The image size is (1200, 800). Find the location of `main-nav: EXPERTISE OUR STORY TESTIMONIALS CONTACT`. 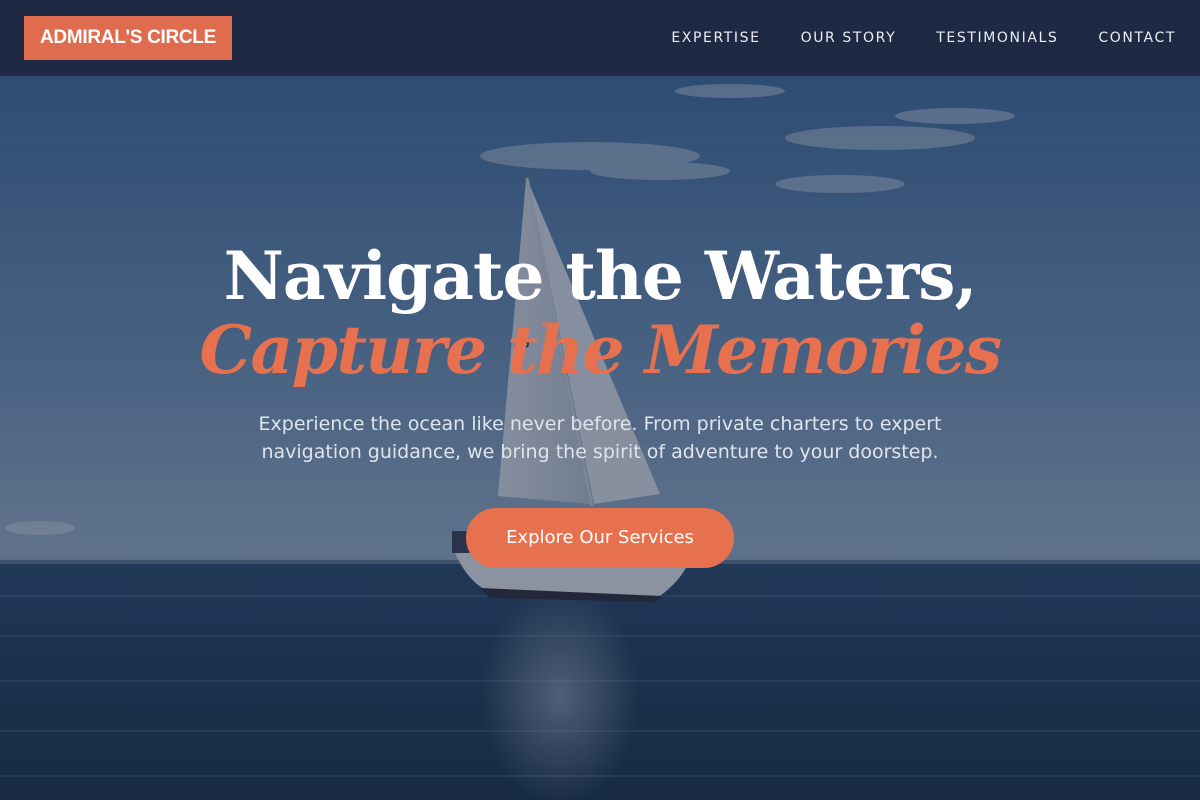

main-nav: EXPERTISE OUR STORY TESTIMONIALS CONTACT is located at coordinates (923, 38).